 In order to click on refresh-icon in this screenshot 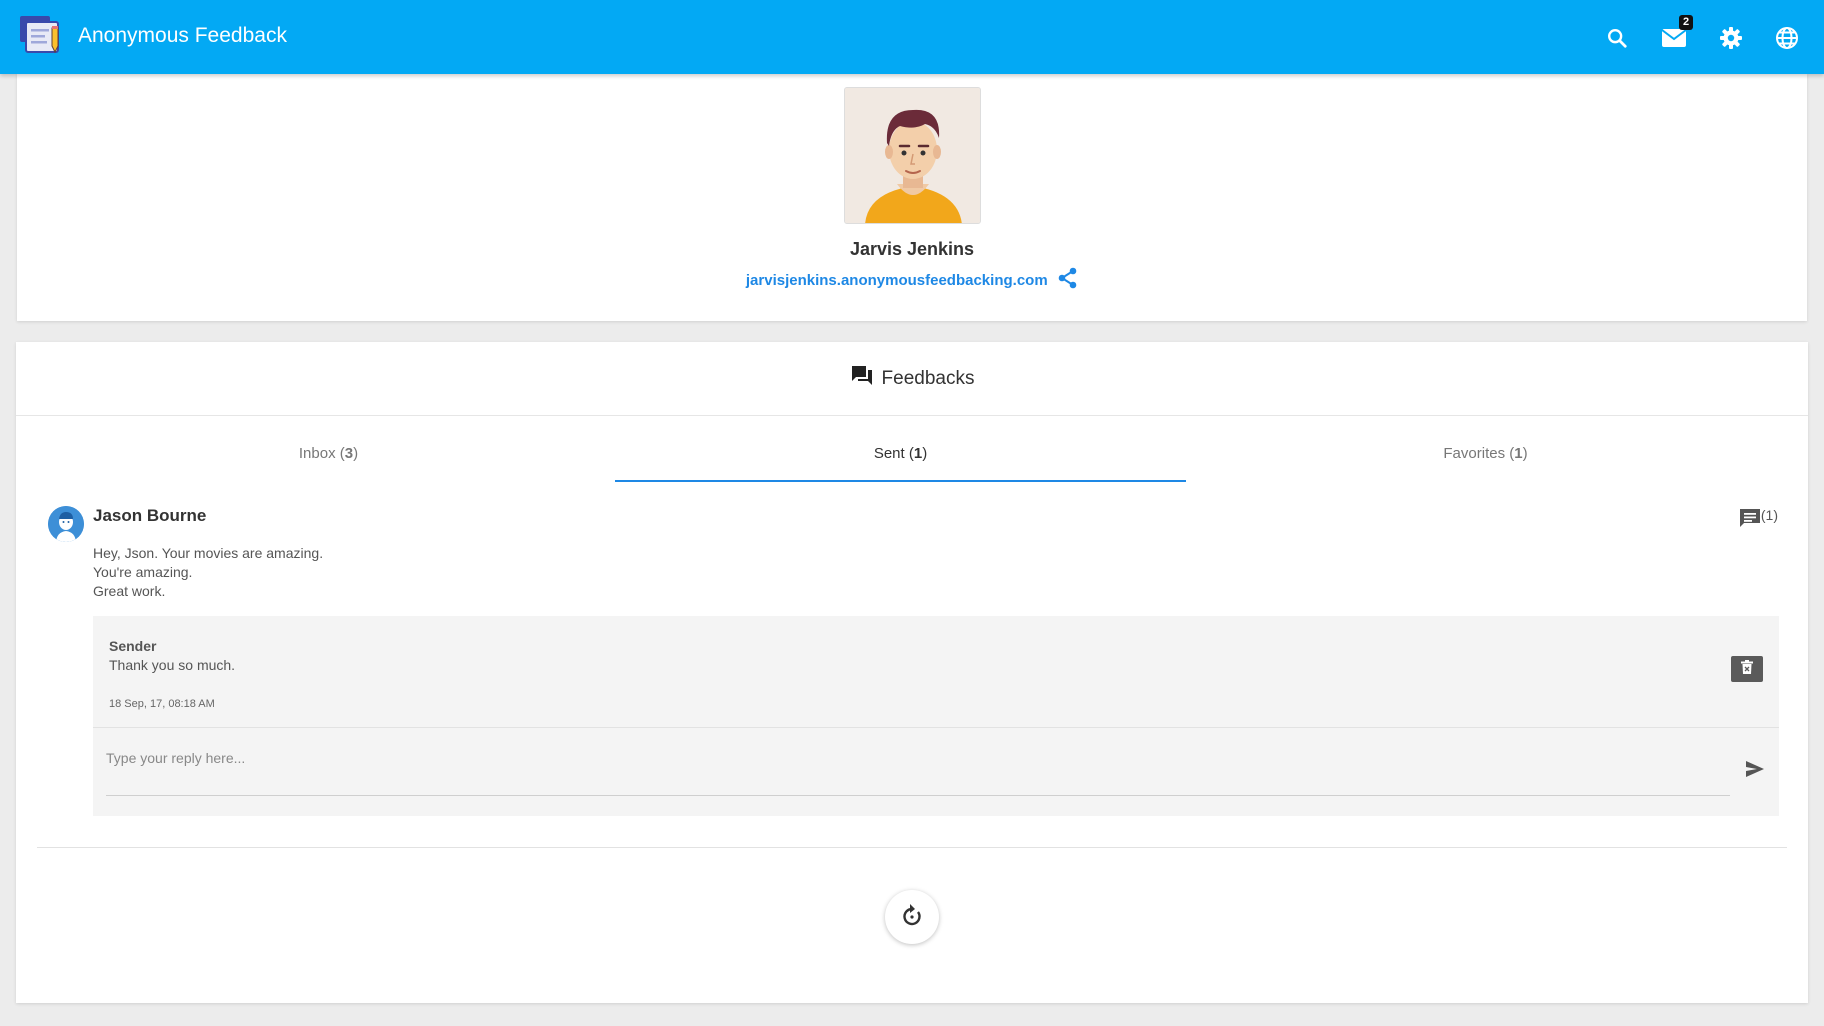, I will do `click(912, 917)`.